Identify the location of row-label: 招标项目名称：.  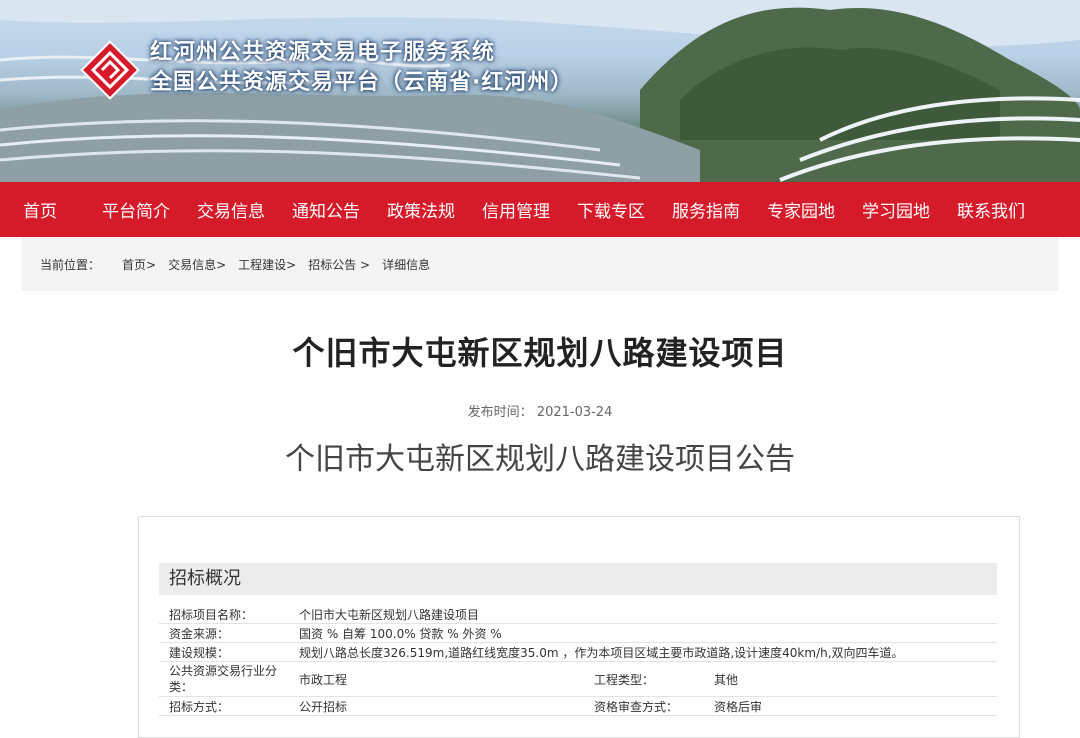
(224, 614).